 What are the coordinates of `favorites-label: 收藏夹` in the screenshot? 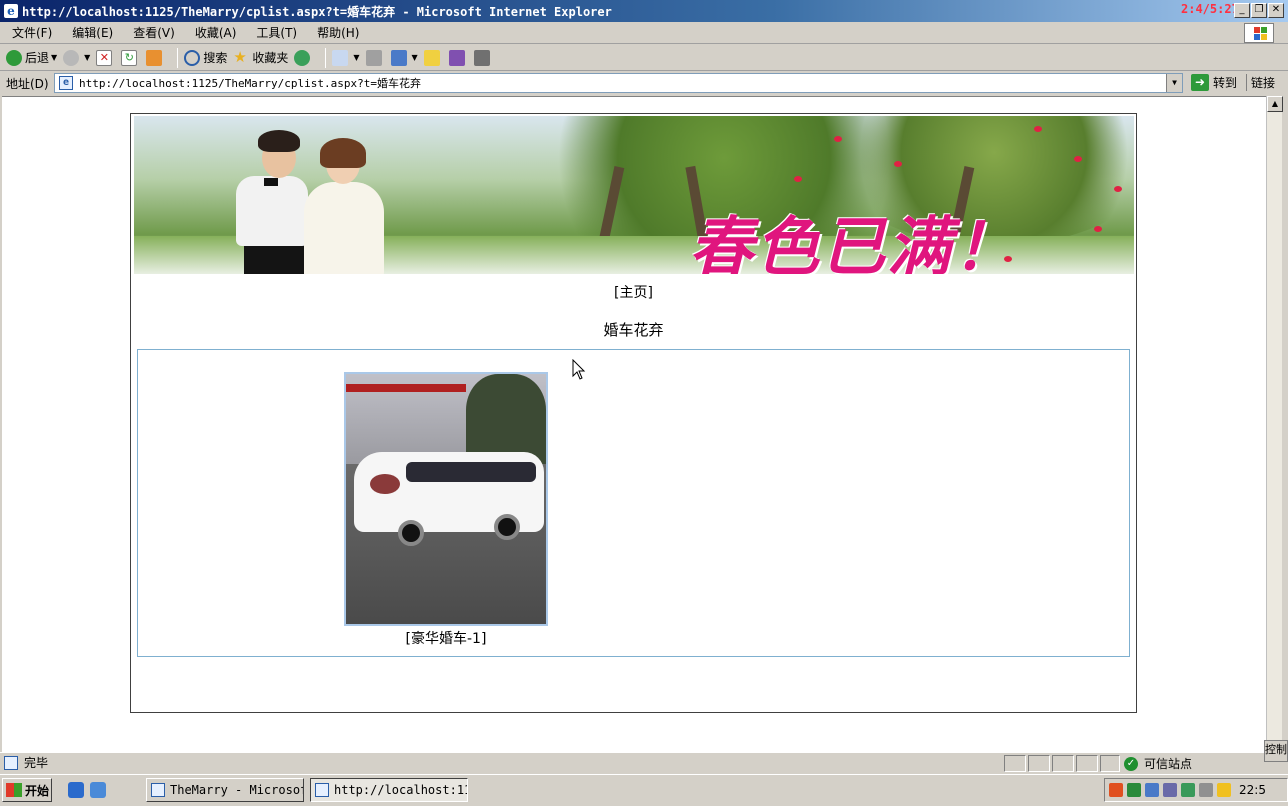 It's located at (270, 58).